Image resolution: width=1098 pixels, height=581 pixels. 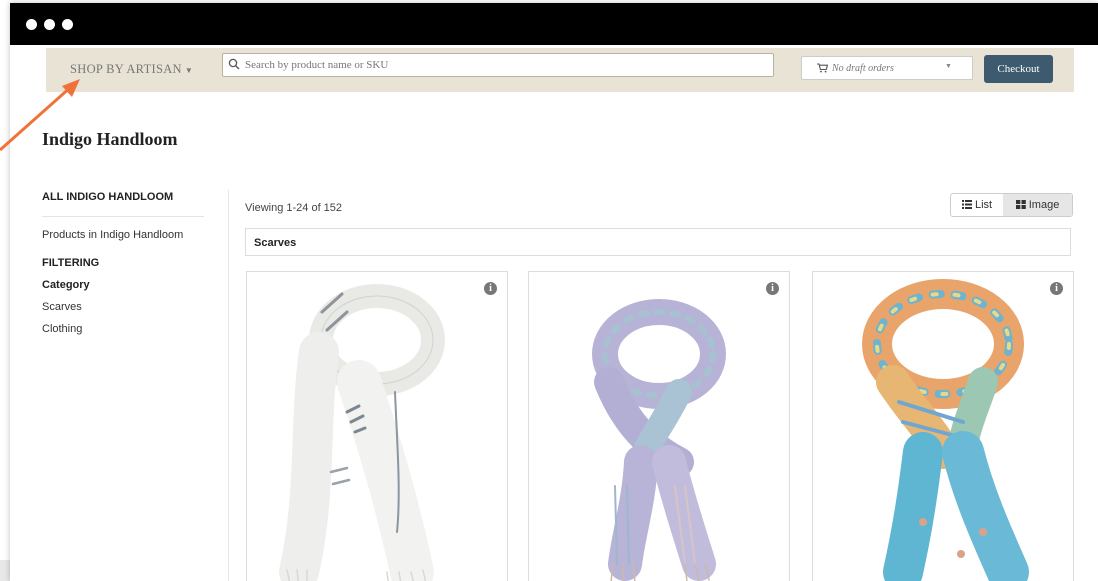 What do you see at coordinates (234, 64) in the screenshot?
I see `search-icon` at bounding box center [234, 64].